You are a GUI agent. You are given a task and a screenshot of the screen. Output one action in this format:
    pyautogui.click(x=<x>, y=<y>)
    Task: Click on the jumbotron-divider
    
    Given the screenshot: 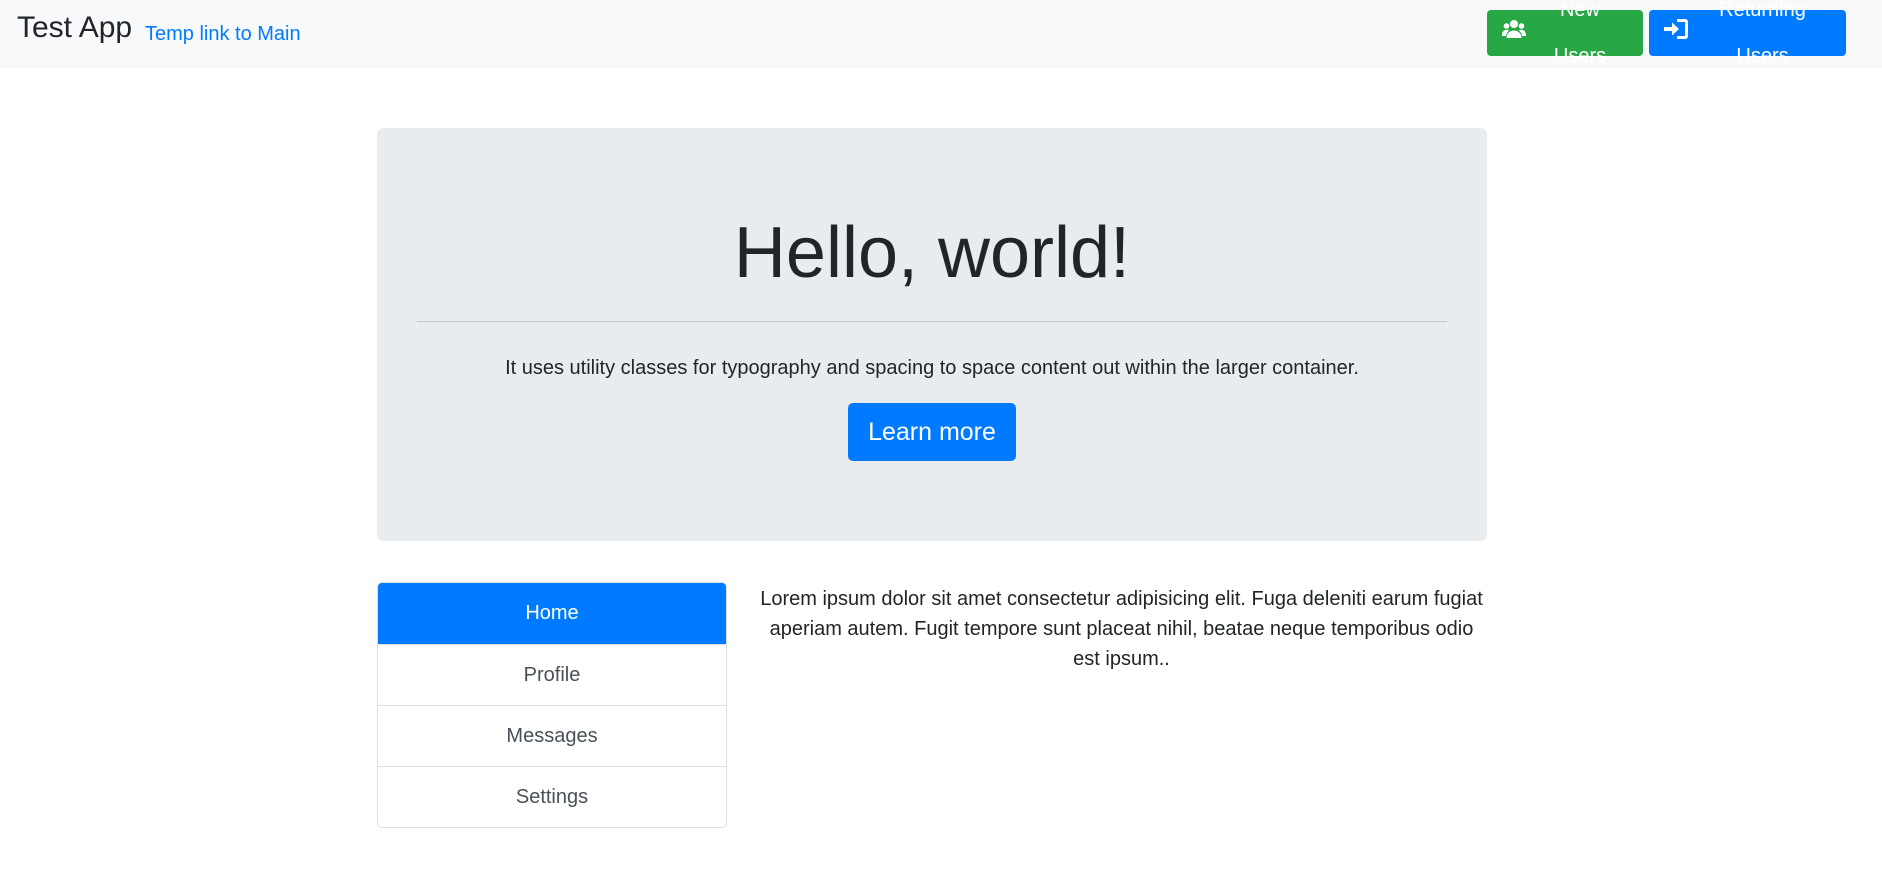 What is the action you would take?
    pyautogui.click(x=932, y=321)
    